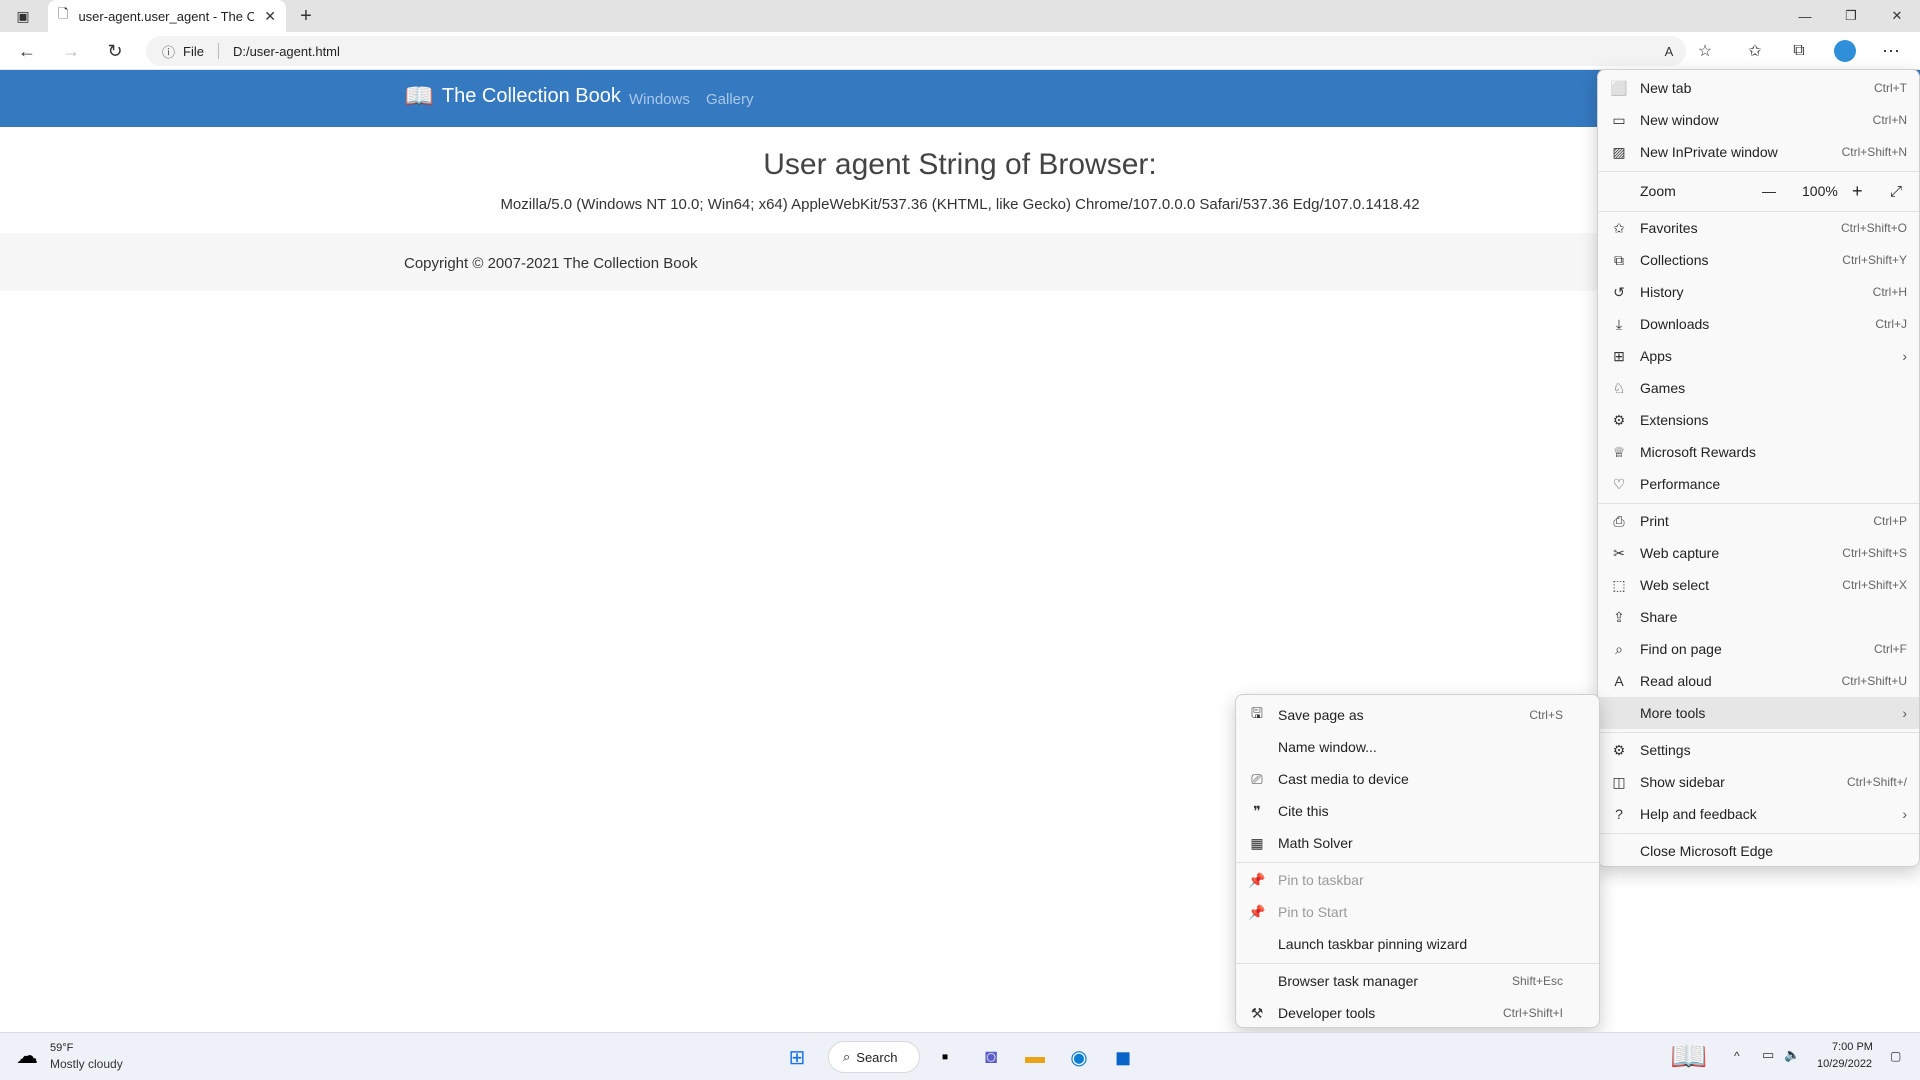 The width and height of the screenshot is (1920, 1080). What do you see at coordinates (1758, 388) in the screenshot?
I see `menu-item-games: ♘ Games` at bounding box center [1758, 388].